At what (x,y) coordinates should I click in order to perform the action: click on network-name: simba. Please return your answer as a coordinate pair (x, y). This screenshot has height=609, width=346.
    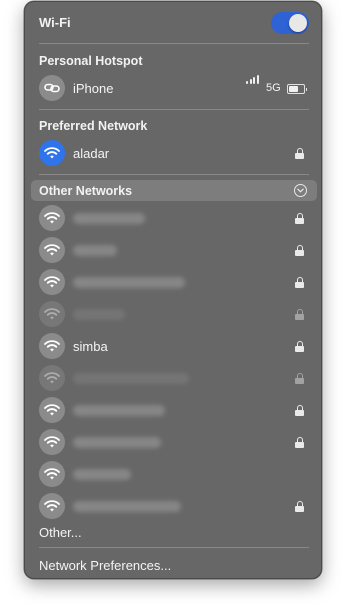
    Looking at the image, I should click on (90, 346).